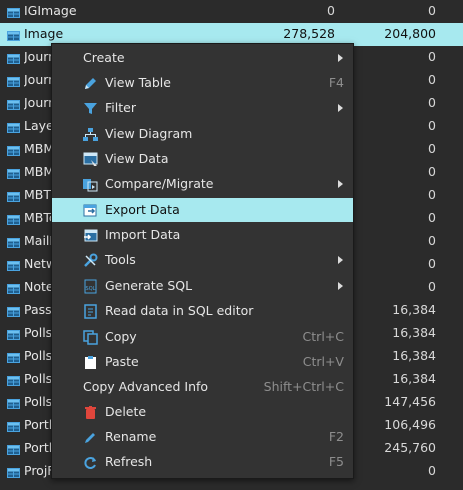 Image resolution: width=463 pixels, height=490 pixels. I want to click on menu-item-read-data-in-sql-editor: Read data in SQL editor, so click(202, 311).